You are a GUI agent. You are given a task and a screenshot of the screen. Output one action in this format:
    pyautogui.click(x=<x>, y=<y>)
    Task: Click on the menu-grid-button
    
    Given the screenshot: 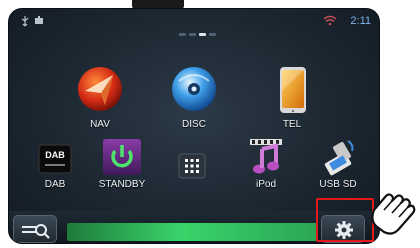 What is the action you would take?
    pyautogui.click(x=192, y=166)
    